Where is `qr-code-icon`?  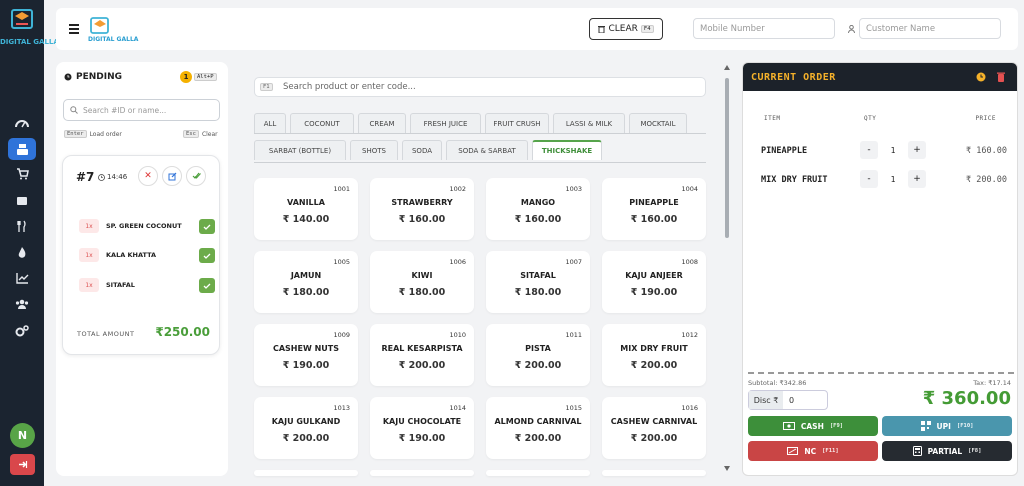
qr-code-icon is located at coordinates (925, 426).